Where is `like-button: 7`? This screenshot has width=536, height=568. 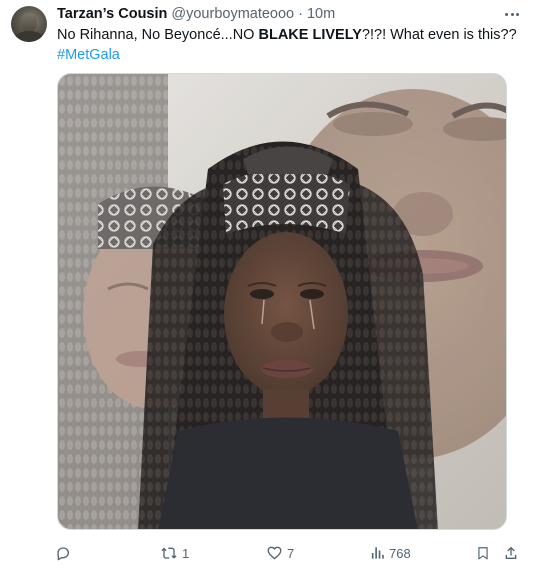
like-button: 7 is located at coordinates (280, 553).